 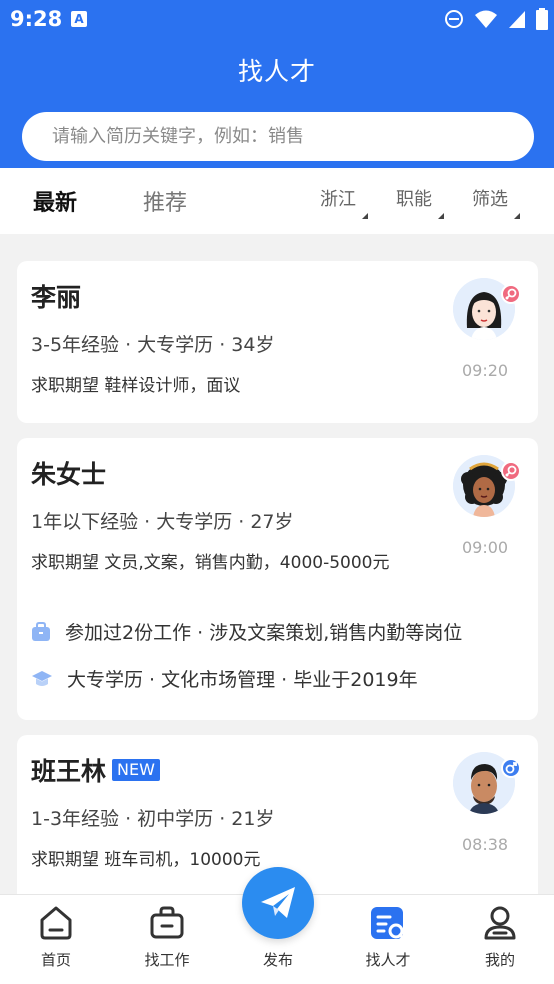 I want to click on nav-mine-label: 我的, so click(x=499, y=960).